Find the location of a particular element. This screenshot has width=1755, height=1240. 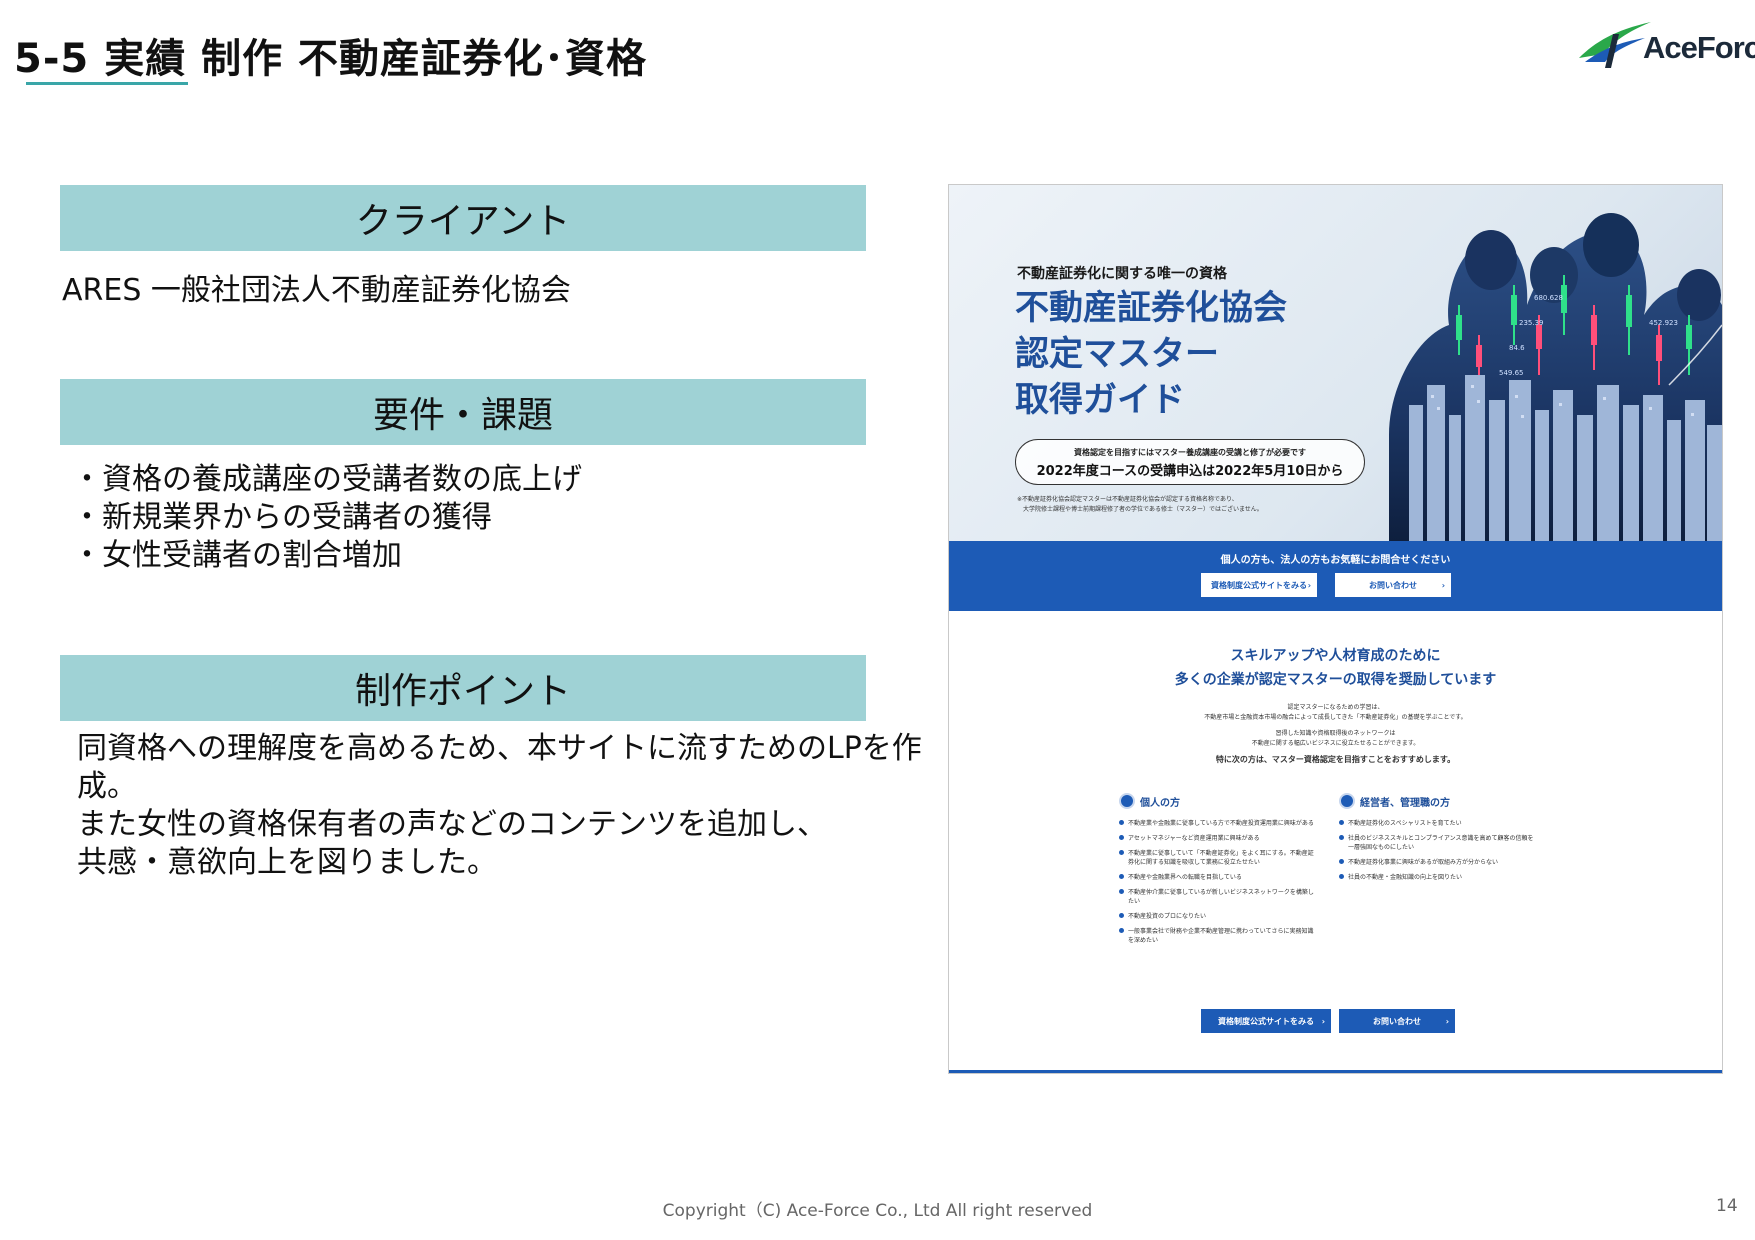

list-item: 不動産証券化事業に興味があるが取組み方が分からない is located at coordinates (1439, 862).